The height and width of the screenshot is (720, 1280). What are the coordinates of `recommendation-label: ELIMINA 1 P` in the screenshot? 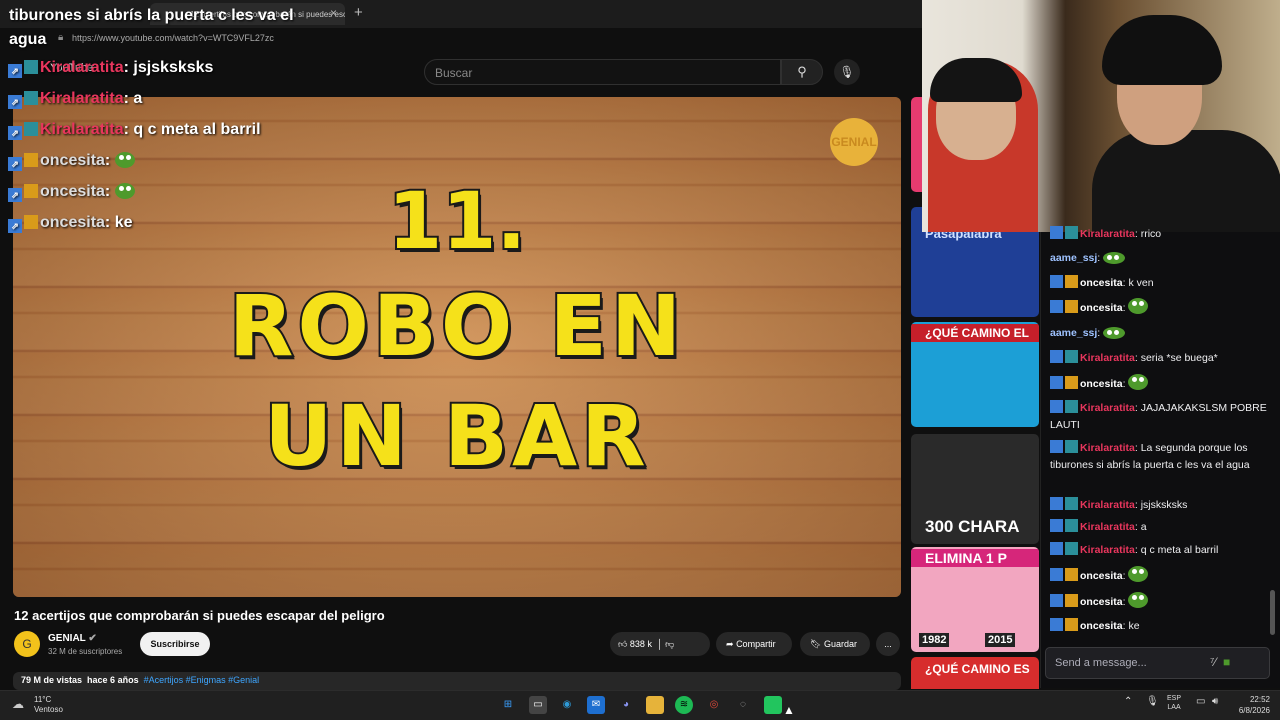 It's located at (975, 558).